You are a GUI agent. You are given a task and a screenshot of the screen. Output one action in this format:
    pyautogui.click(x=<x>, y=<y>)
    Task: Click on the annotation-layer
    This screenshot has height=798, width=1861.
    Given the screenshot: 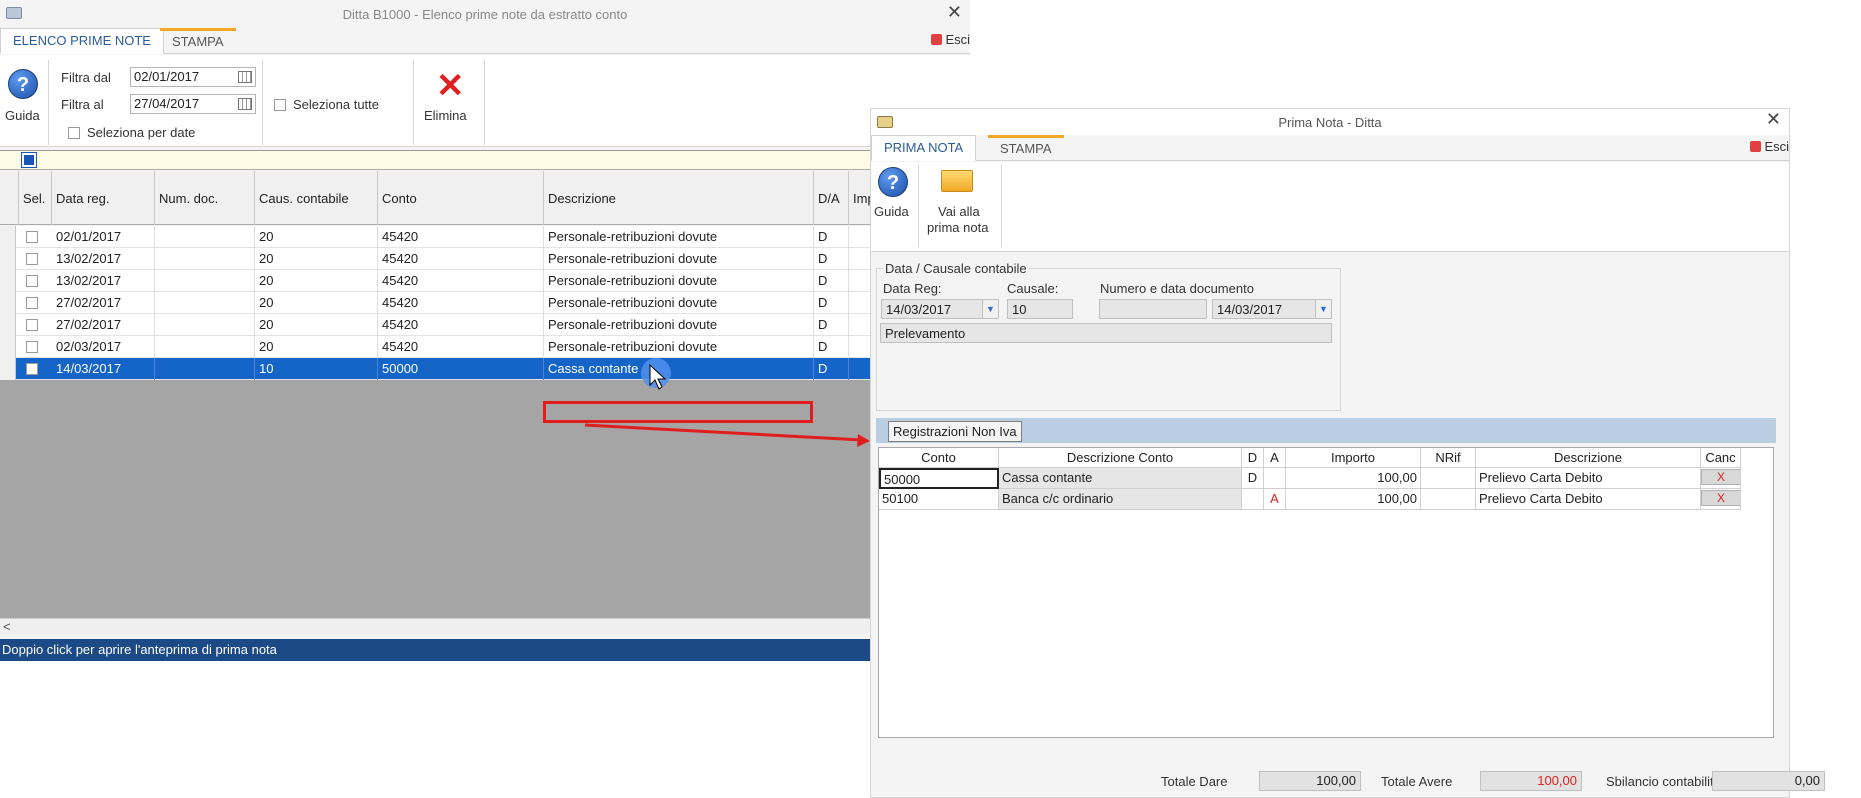 What is the action you would take?
    pyautogui.click(x=727, y=402)
    